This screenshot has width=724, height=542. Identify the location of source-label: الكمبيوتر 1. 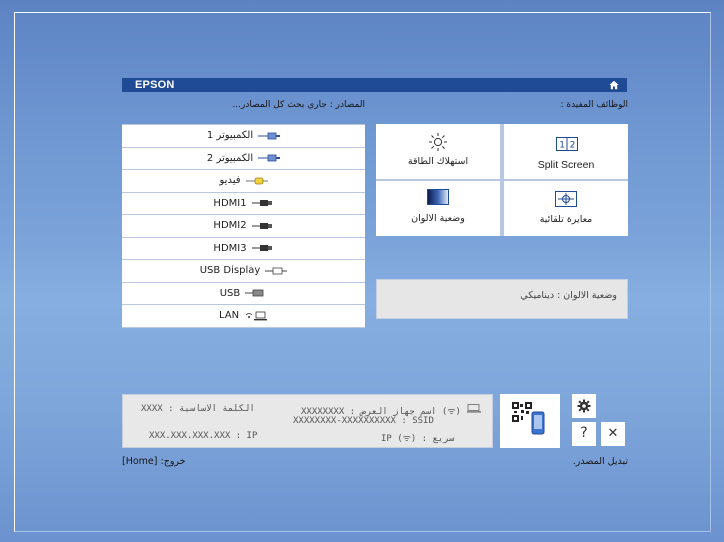
(230, 136).